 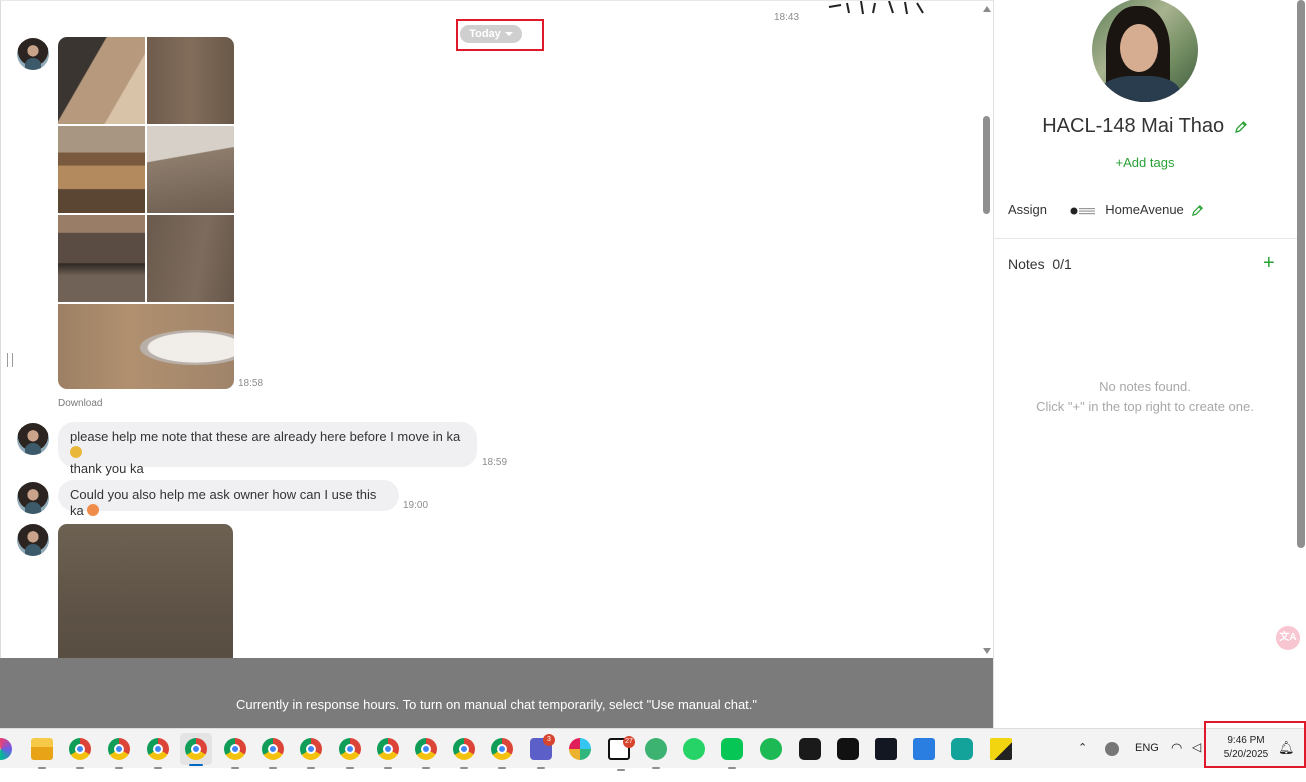 What do you see at coordinates (886, 749) in the screenshot?
I see `tradingview-icon` at bounding box center [886, 749].